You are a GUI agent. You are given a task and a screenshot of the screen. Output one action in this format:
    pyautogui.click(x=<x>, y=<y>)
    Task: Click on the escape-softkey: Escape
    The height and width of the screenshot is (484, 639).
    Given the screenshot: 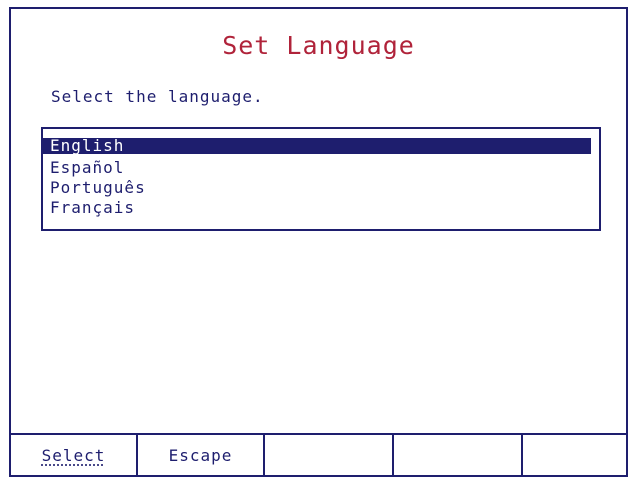 What is the action you would take?
    pyautogui.click(x=201, y=455)
    